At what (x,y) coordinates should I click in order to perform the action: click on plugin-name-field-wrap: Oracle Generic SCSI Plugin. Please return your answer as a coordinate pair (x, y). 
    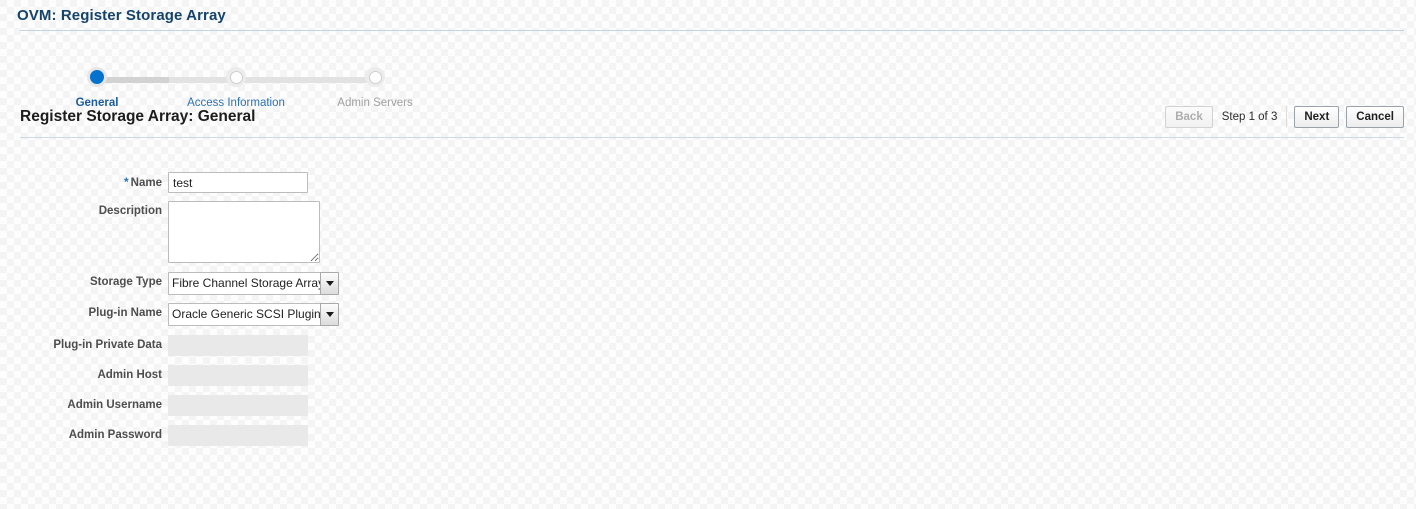
    Looking at the image, I should click on (253, 314).